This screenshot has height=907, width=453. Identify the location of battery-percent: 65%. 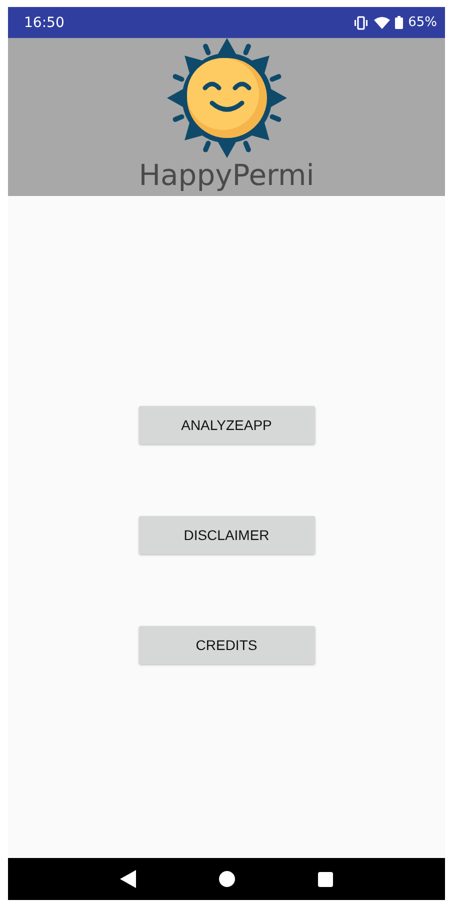
(422, 22).